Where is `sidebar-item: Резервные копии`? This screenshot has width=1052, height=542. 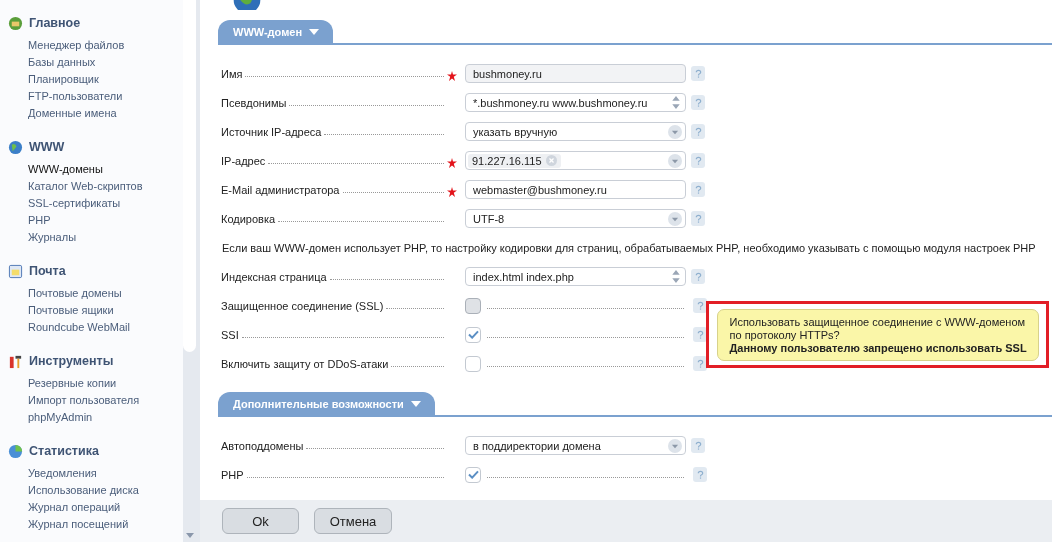 sidebar-item: Резервные копии is located at coordinates (72, 383).